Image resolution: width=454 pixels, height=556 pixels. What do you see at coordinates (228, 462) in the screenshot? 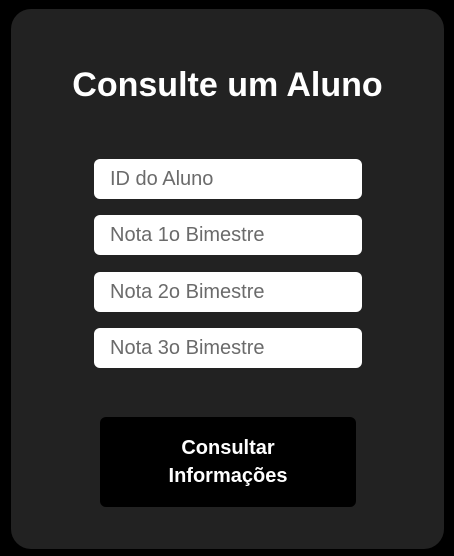
I see `consult-info-button: Consultar Informações` at bounding box center [228, 462].